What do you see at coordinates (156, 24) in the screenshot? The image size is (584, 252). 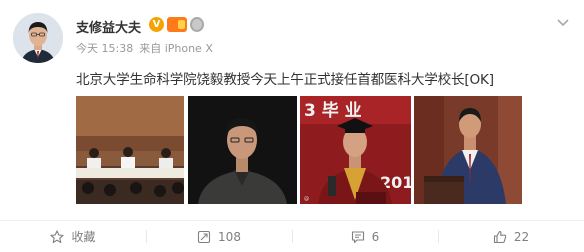 I see `verified-badge-icon: V` at bounding box center [156, 24].